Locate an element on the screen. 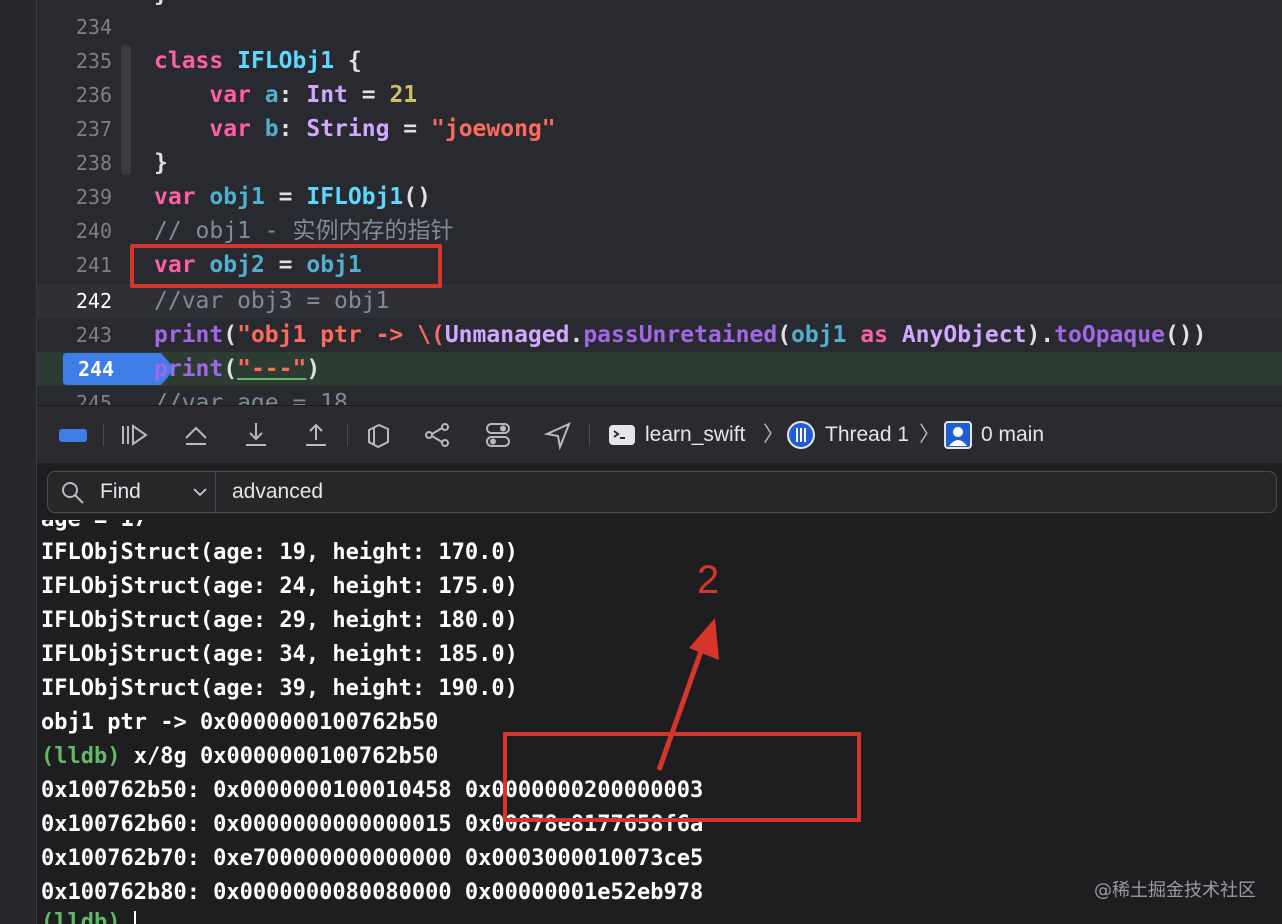  continue-icon is located at coordinates (134, 435).